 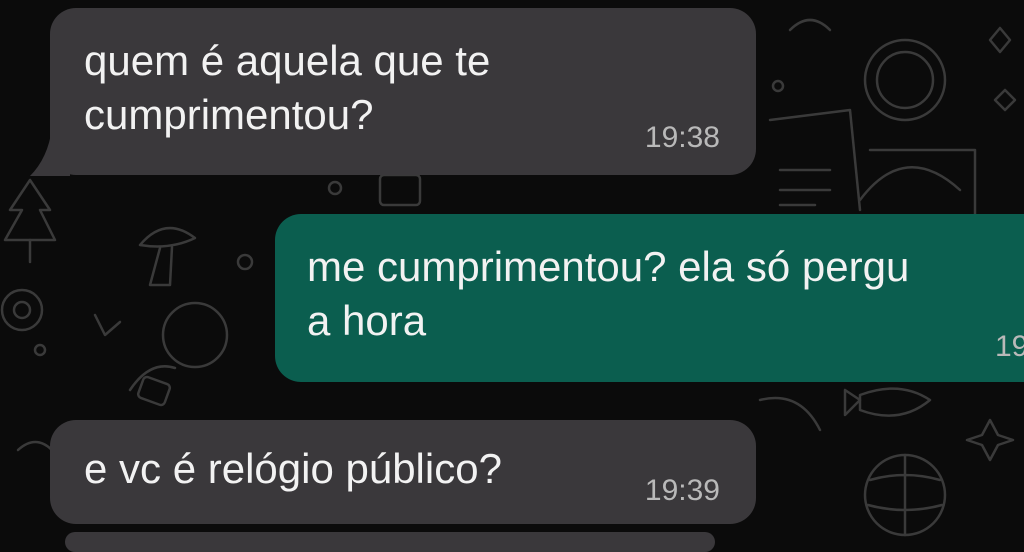 What do you see at coordinates (367, 320) in the screenshot?
I see `message-text-line-2: a hora` at bounding box center [367, 320].